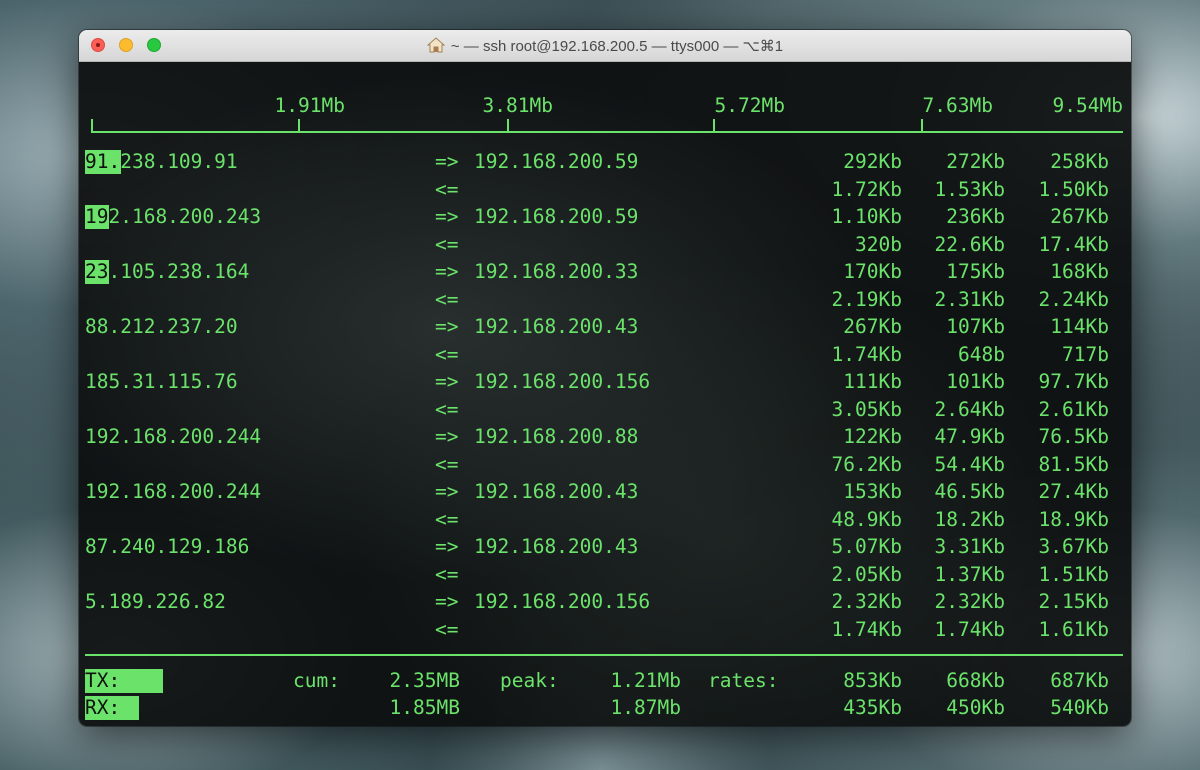  Describe the element at coordinates (866, 519) in the screenshot. I see `rate-in: 48.9Kb` at that location.